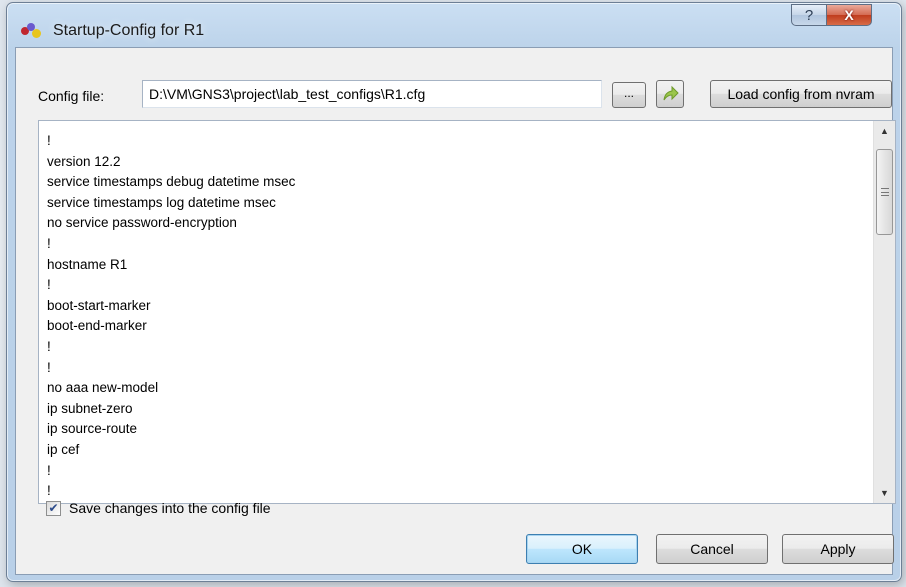 The height and width of the screenshot is (587, 906). Describe the element at coordinates (582, 549) in the screenshot. I see `ok-button: OK` at that location.